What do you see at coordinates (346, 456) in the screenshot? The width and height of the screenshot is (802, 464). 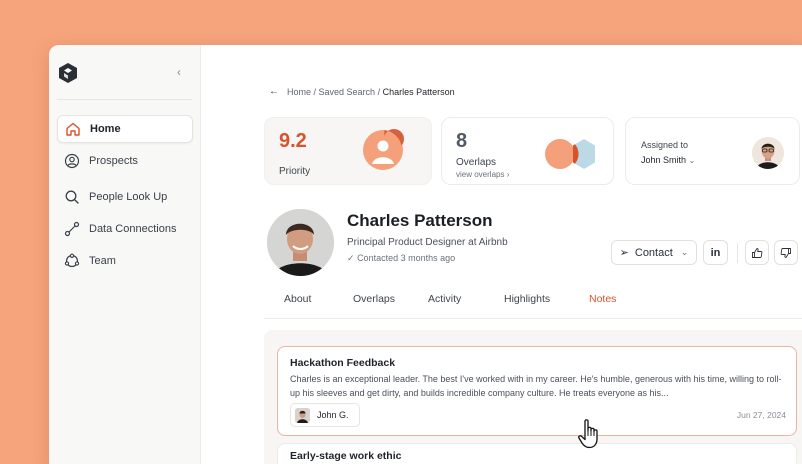 I see `note-title: Early-stage work ethic` at bounding box center [346, 456].